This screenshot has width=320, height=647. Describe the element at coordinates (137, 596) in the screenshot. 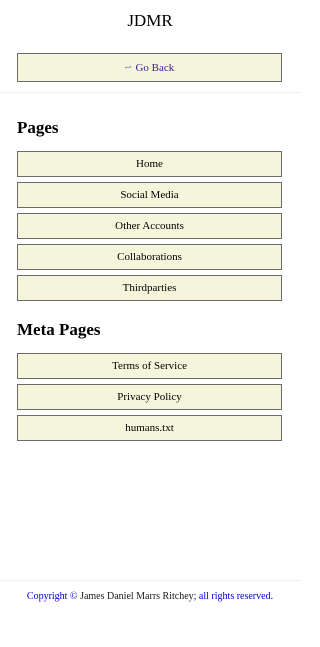

I see `copyright-owner: James Daniel Marrs Ritchey` at that location.